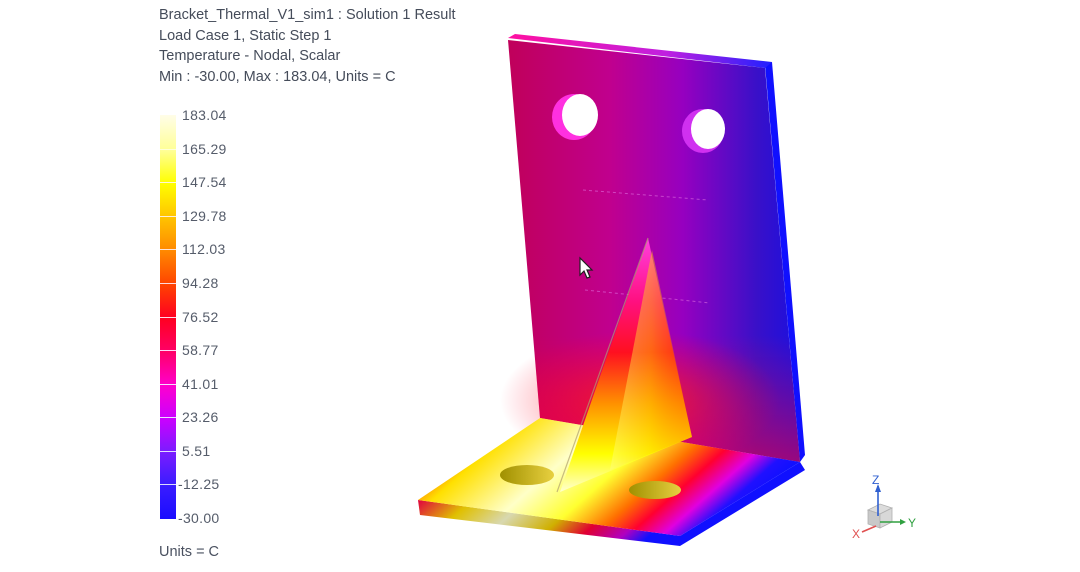 Image resolution: width=1080 pixels, height=572 pixels. Describe the element at coordinates (655, 490) in the screenshot. I see `base-hole-right` at that location.